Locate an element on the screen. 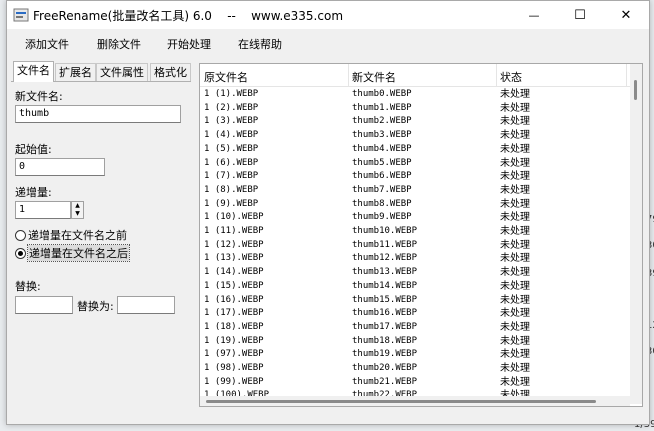 Image resolution: width=654 pixels, height=431 pixels. new-name-cell: thumb6.WEBP is located at coordinates (382, 176).